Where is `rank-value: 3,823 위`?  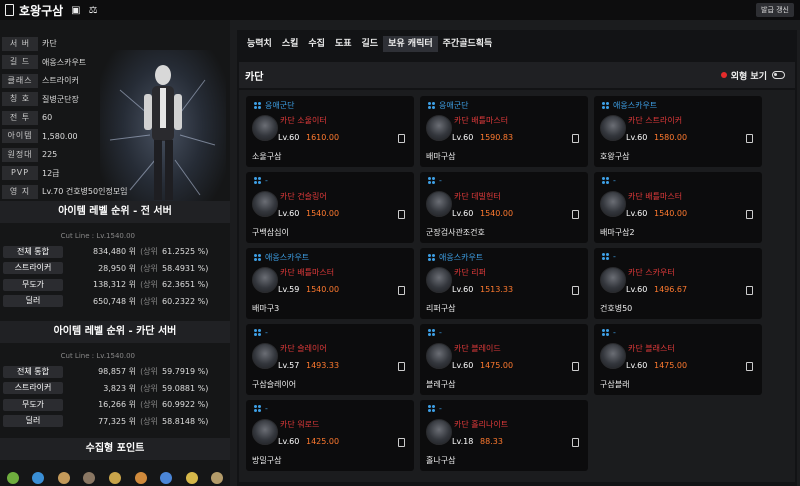 rank-value: 3,823 위 is located at coordinates (119, 388).